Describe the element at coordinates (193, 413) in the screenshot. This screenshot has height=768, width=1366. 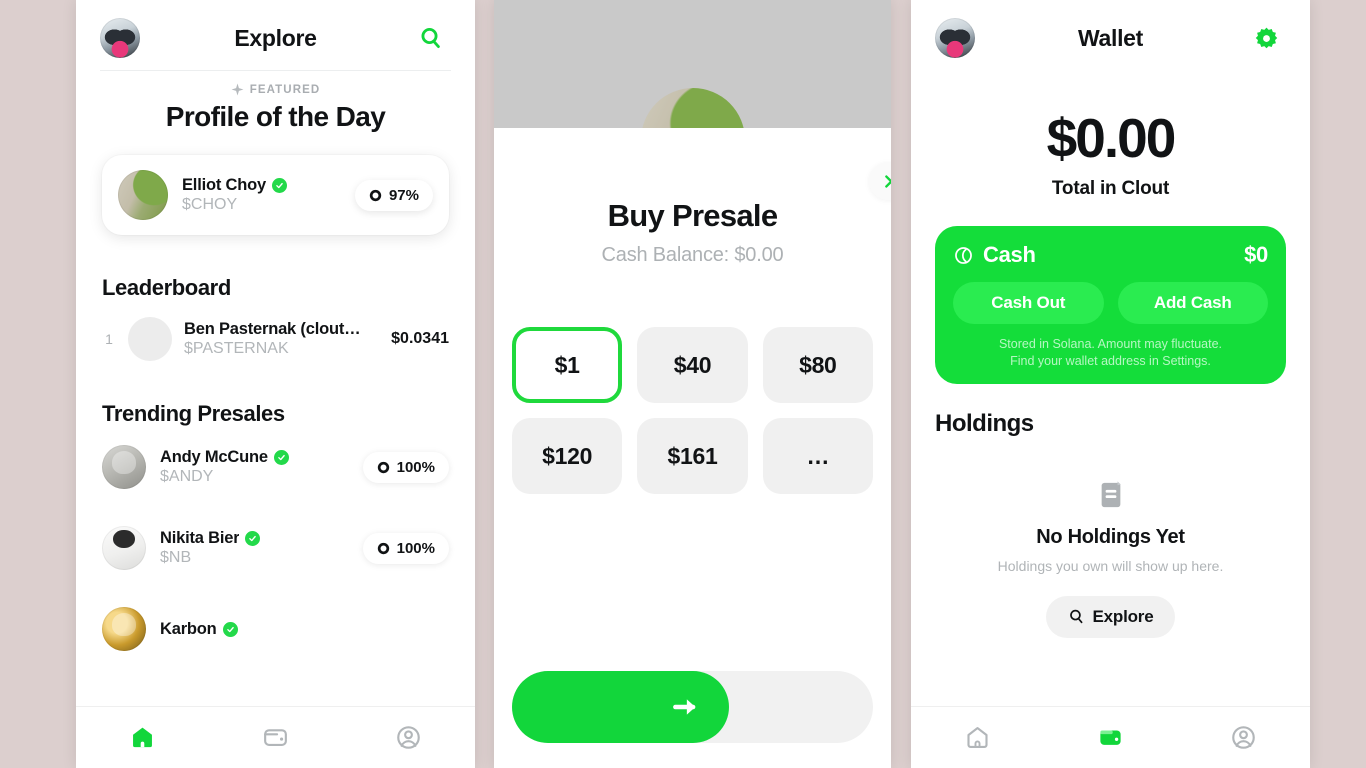
I see `trending-presales-title: Trending Presales` at that location.